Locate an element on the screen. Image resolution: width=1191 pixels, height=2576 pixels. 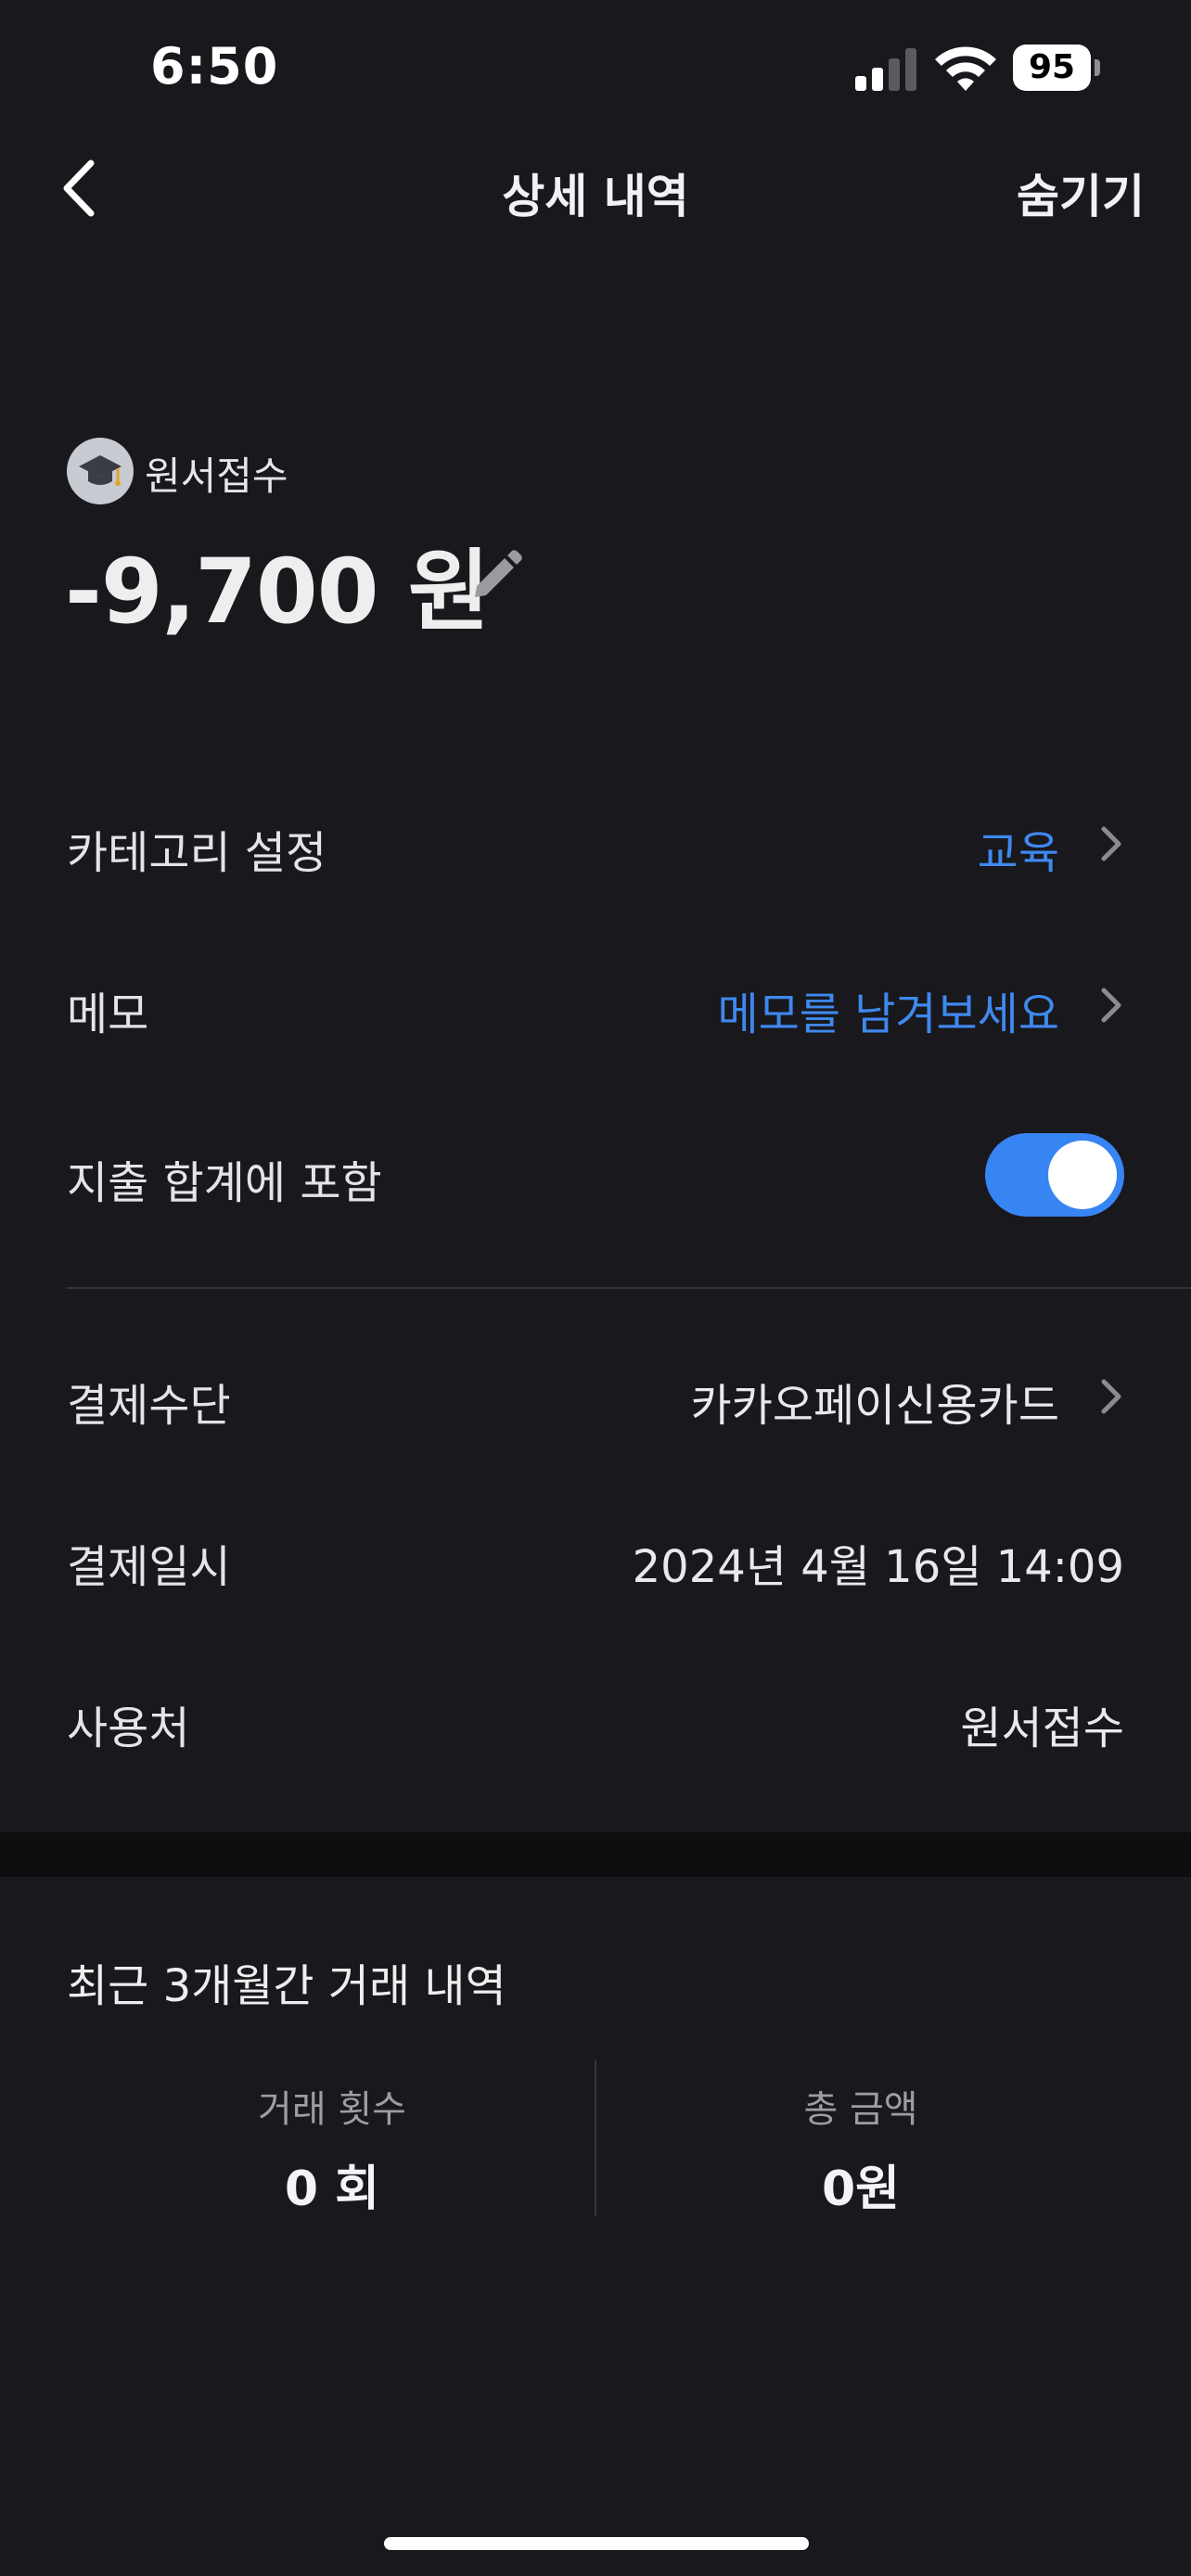
section-separator is located at coordinates (595, 1854).